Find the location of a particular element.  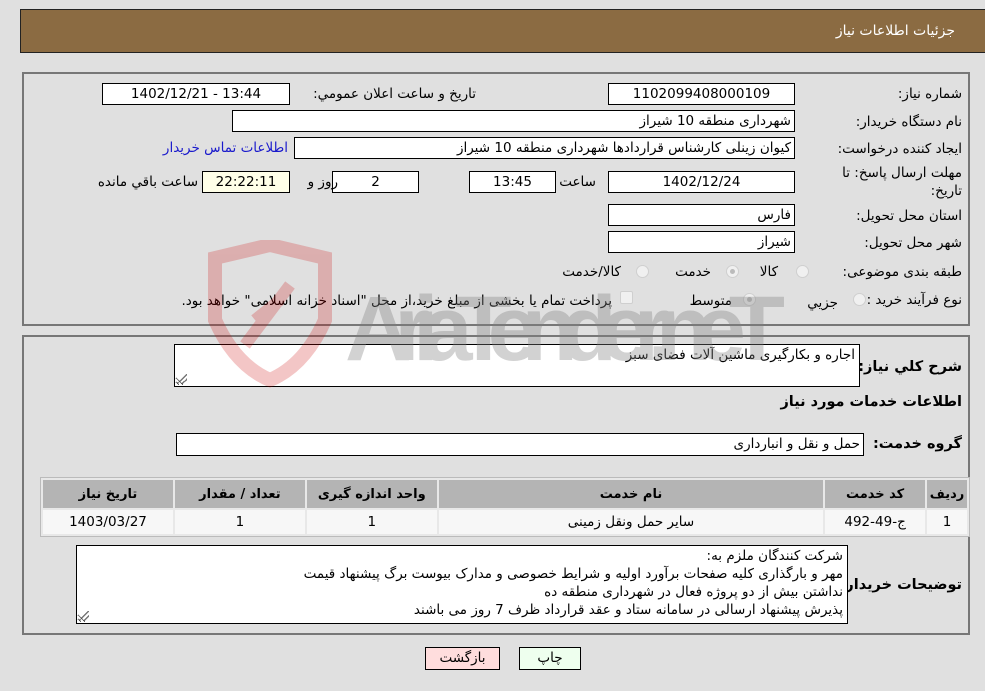

summary-textarea: اجاره و بکارگیری ماشین آلات فضای سبز is located at coordinates (517, 365).